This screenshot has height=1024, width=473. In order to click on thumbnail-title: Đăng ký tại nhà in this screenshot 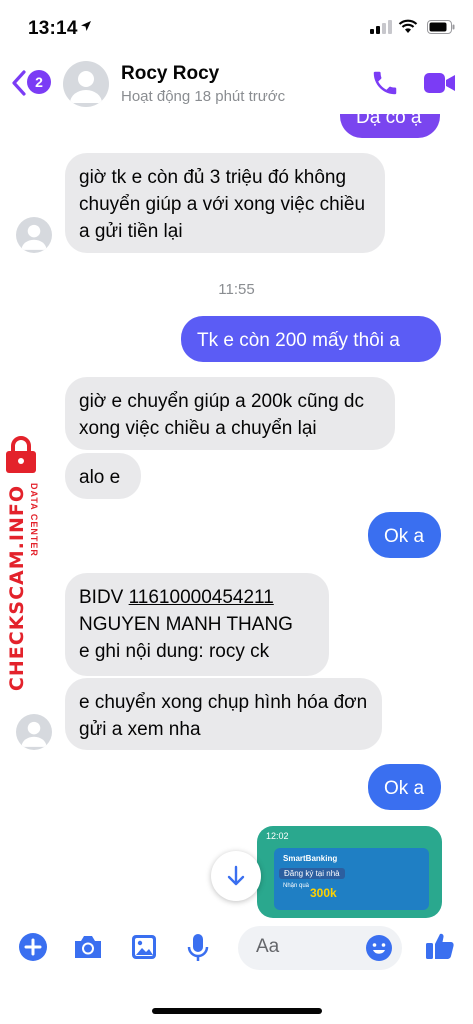, I will do `click(312, 873)`.